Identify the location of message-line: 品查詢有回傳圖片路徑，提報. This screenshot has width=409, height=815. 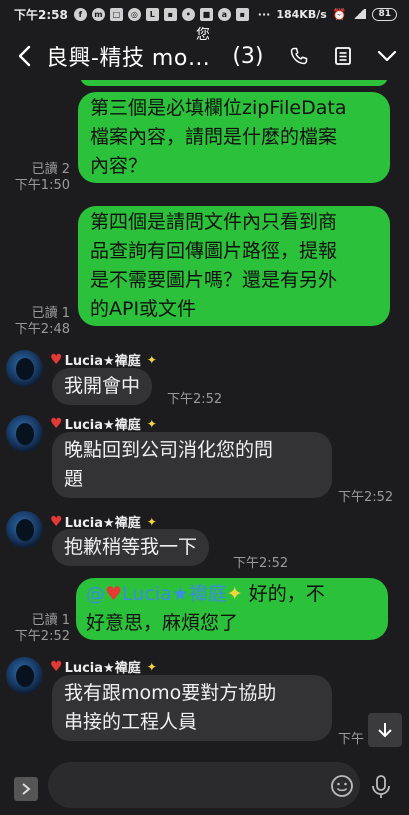
(214, 251).